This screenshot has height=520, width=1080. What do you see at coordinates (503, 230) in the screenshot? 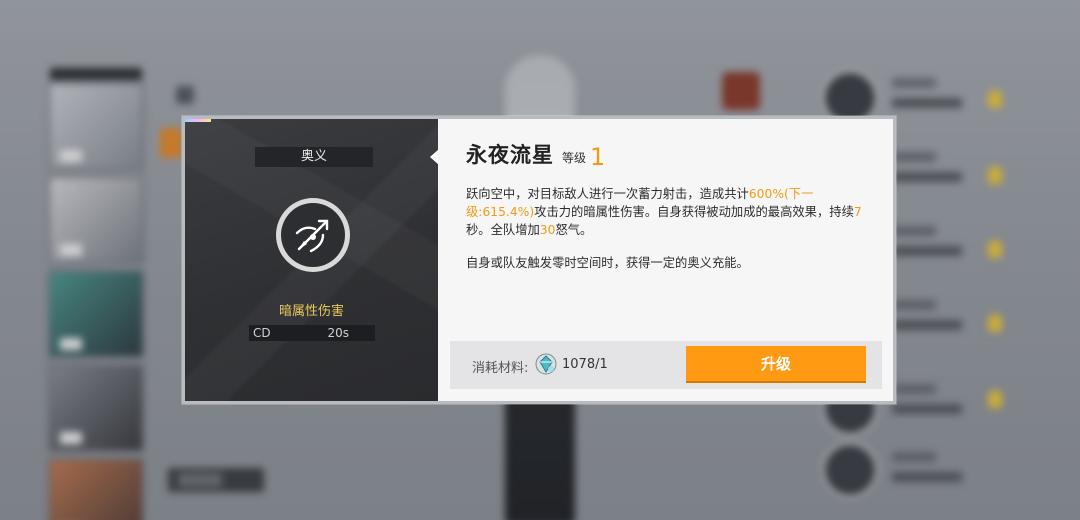
I see `desc-text: 秒。全队增加` at bounding box center [503, 230].